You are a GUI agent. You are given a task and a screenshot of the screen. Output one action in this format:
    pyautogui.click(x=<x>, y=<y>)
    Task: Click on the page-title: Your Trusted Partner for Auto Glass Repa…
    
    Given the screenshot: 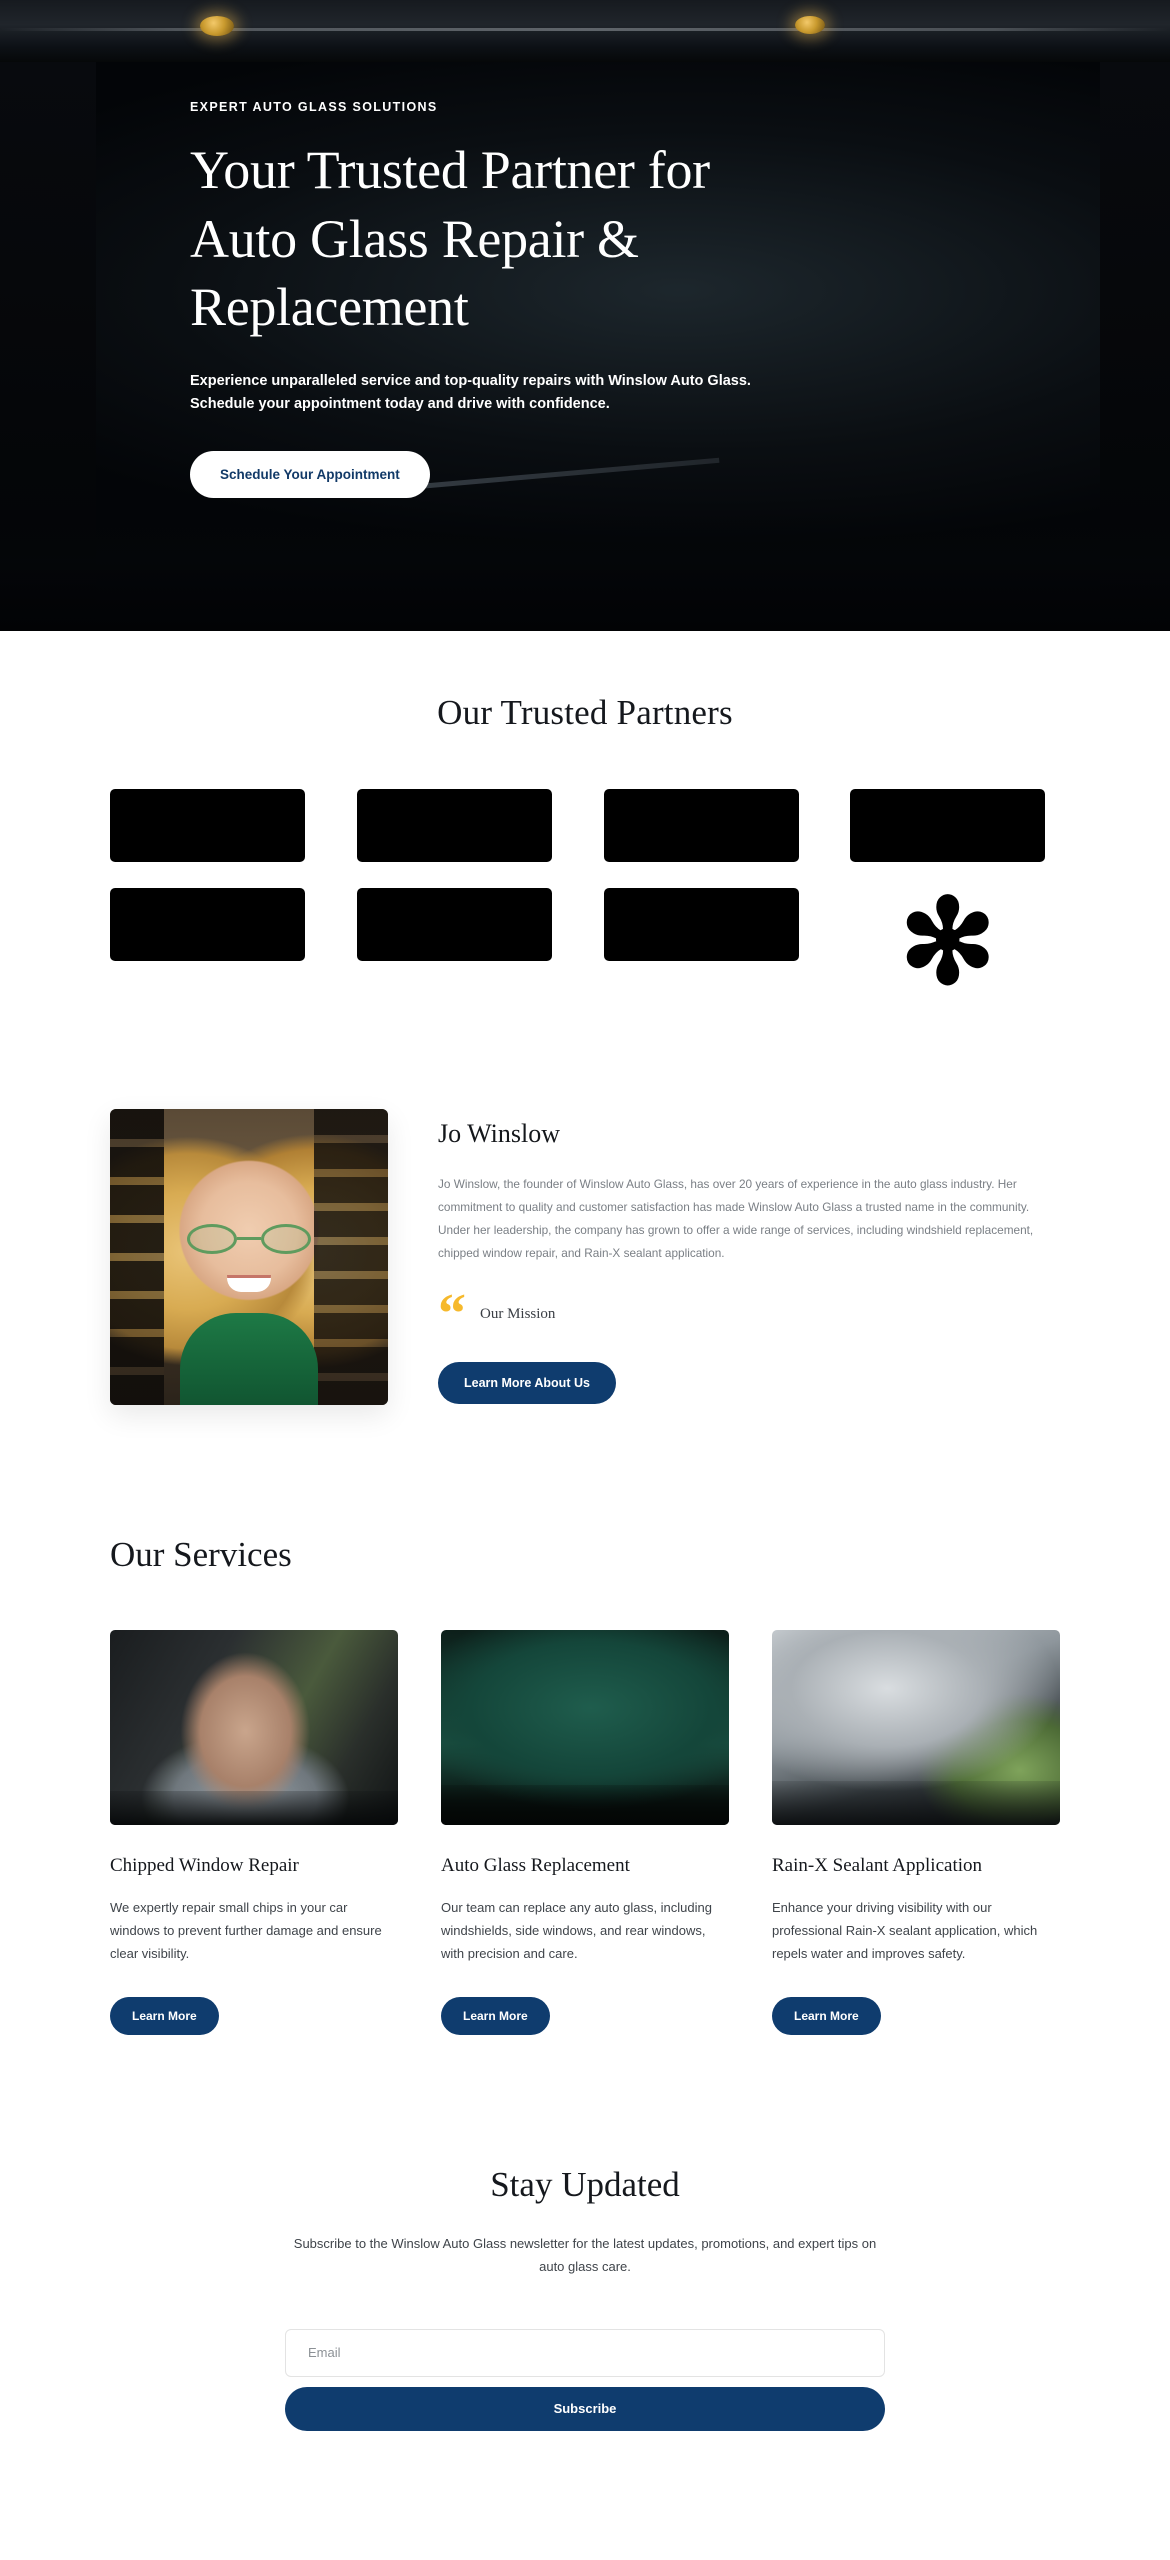 What is the action you would take?
    pyautogui.click(x=450, y=239)
    